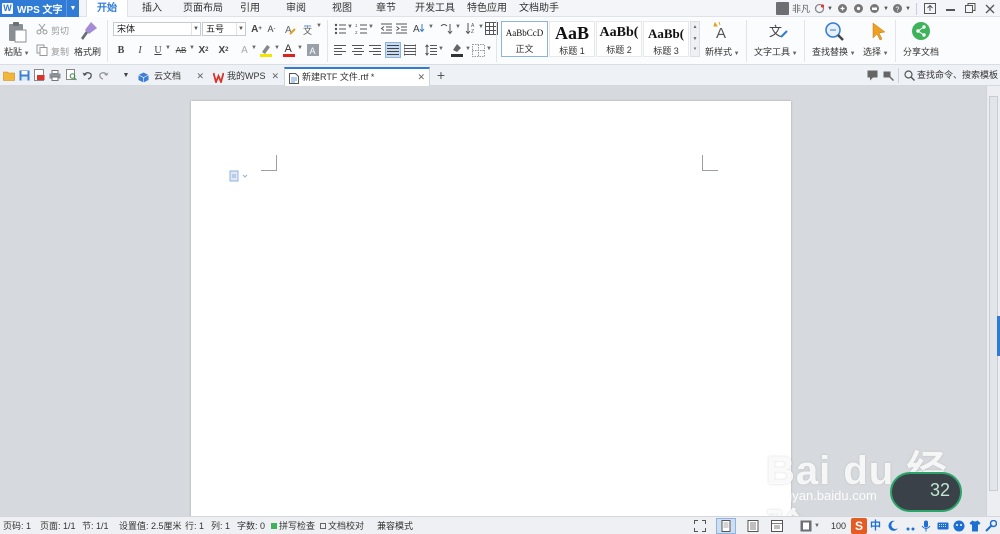  Describe the element at coordinates (776, 51) in the screenshot. I see `text-tools-button: 文字工具 ▼` at that location.